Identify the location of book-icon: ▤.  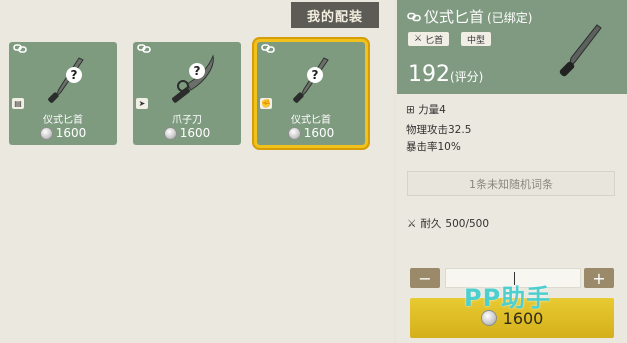
(18, 103).